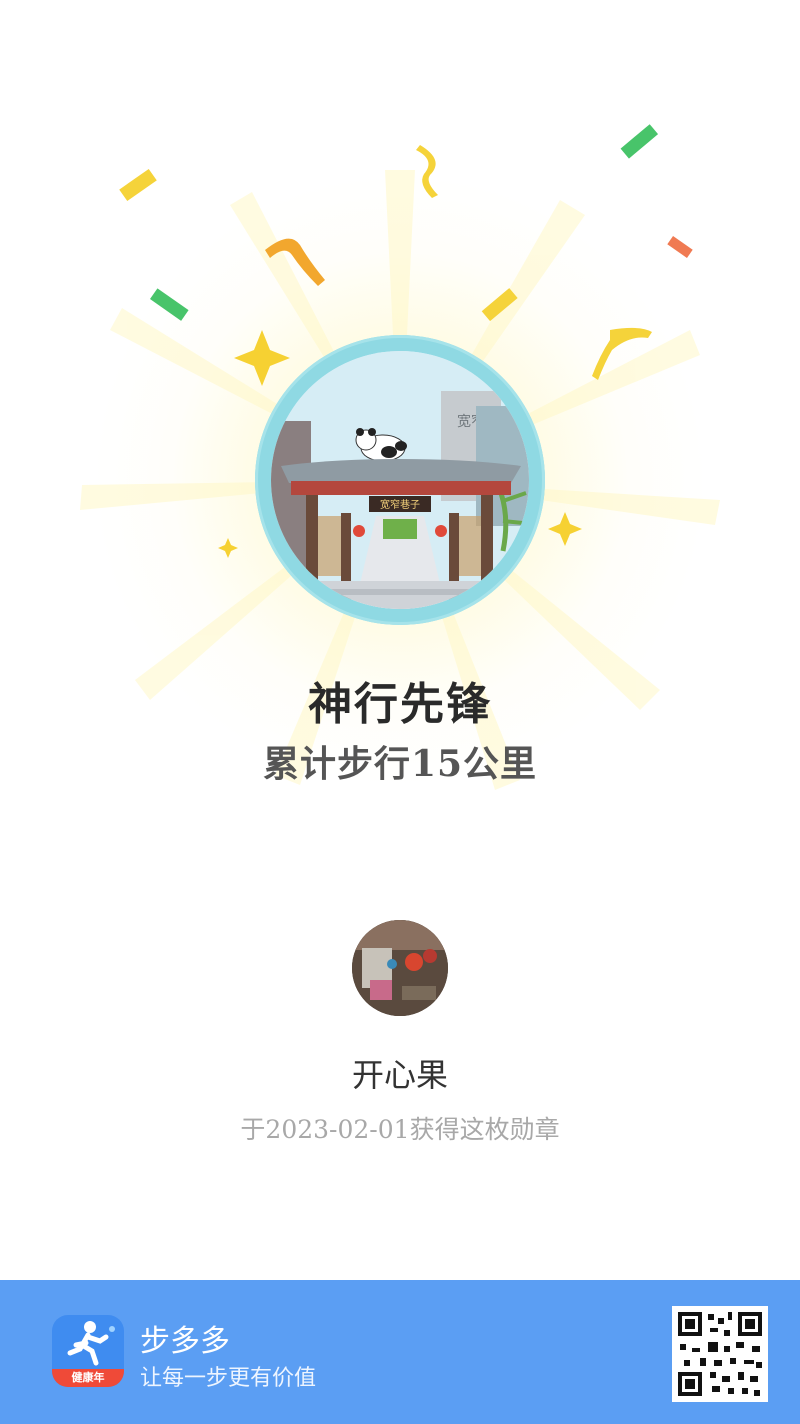 The height and width of the screenshot is (1424, 800). I want to click on badge-medal: 宽窄 宽窄巷子, so click(400, 480).